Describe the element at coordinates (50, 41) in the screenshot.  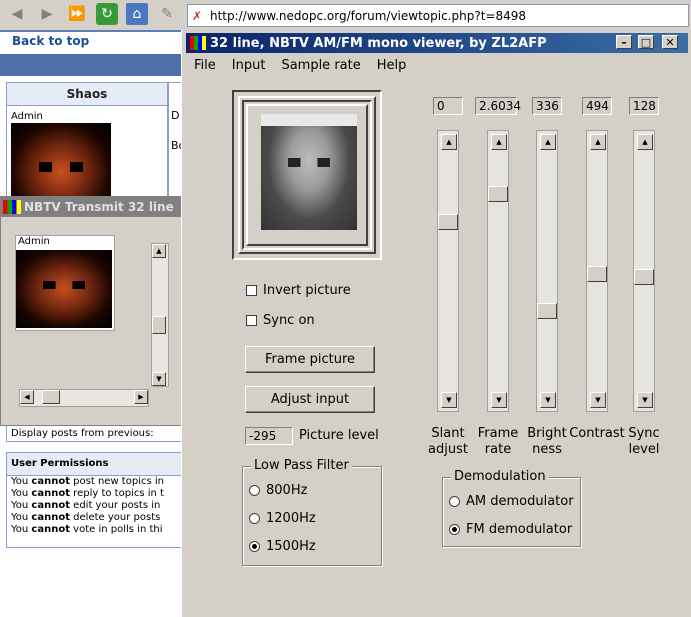
I see `back-to-top-link: Back to top` at that location.